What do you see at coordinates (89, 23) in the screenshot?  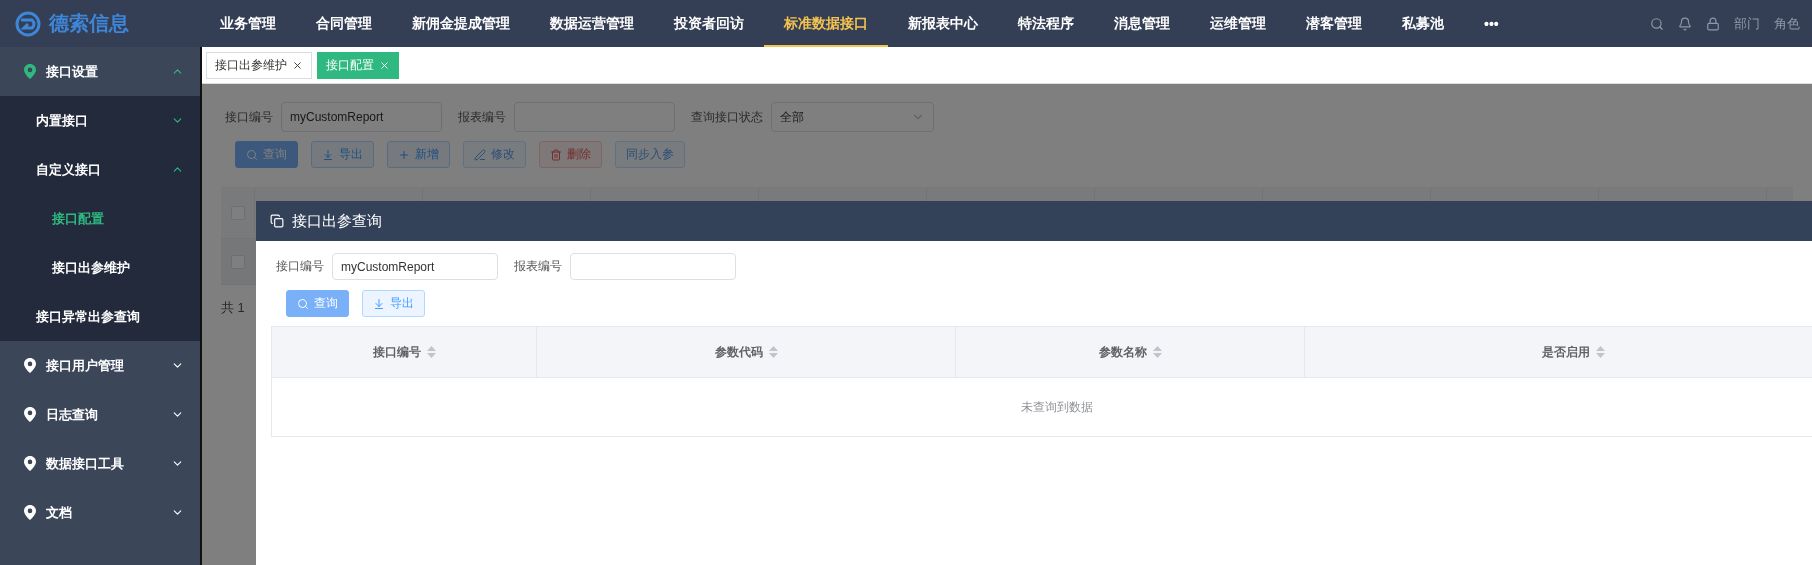 I see `brand-name: 德索信息` at bounding box center [89, 23].